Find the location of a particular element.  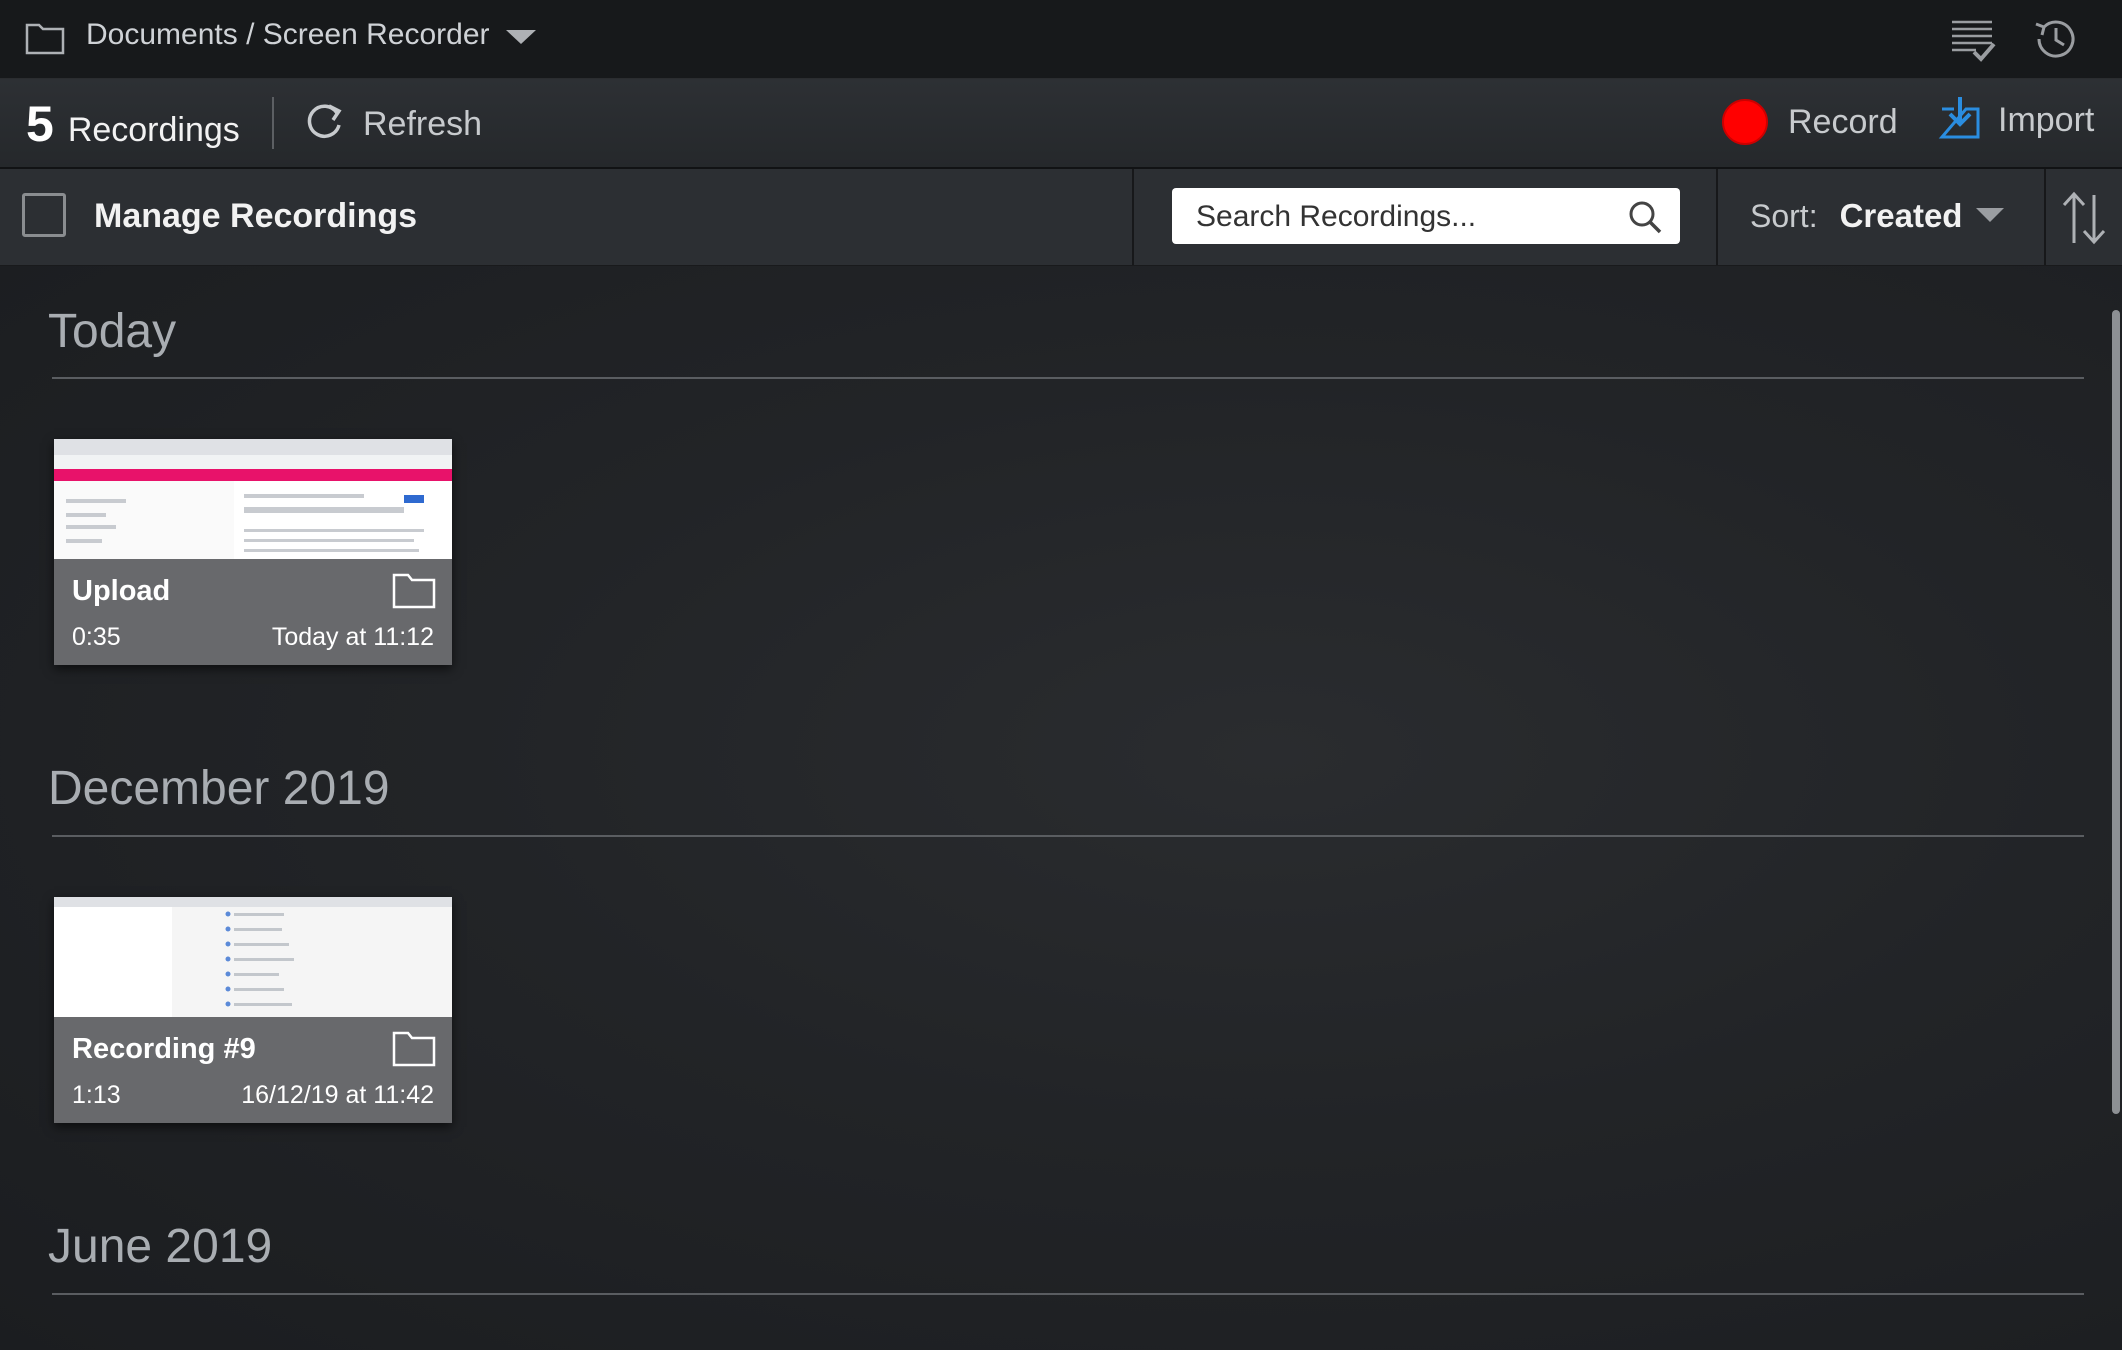

record-icon is located at coordinates (1745, 122).